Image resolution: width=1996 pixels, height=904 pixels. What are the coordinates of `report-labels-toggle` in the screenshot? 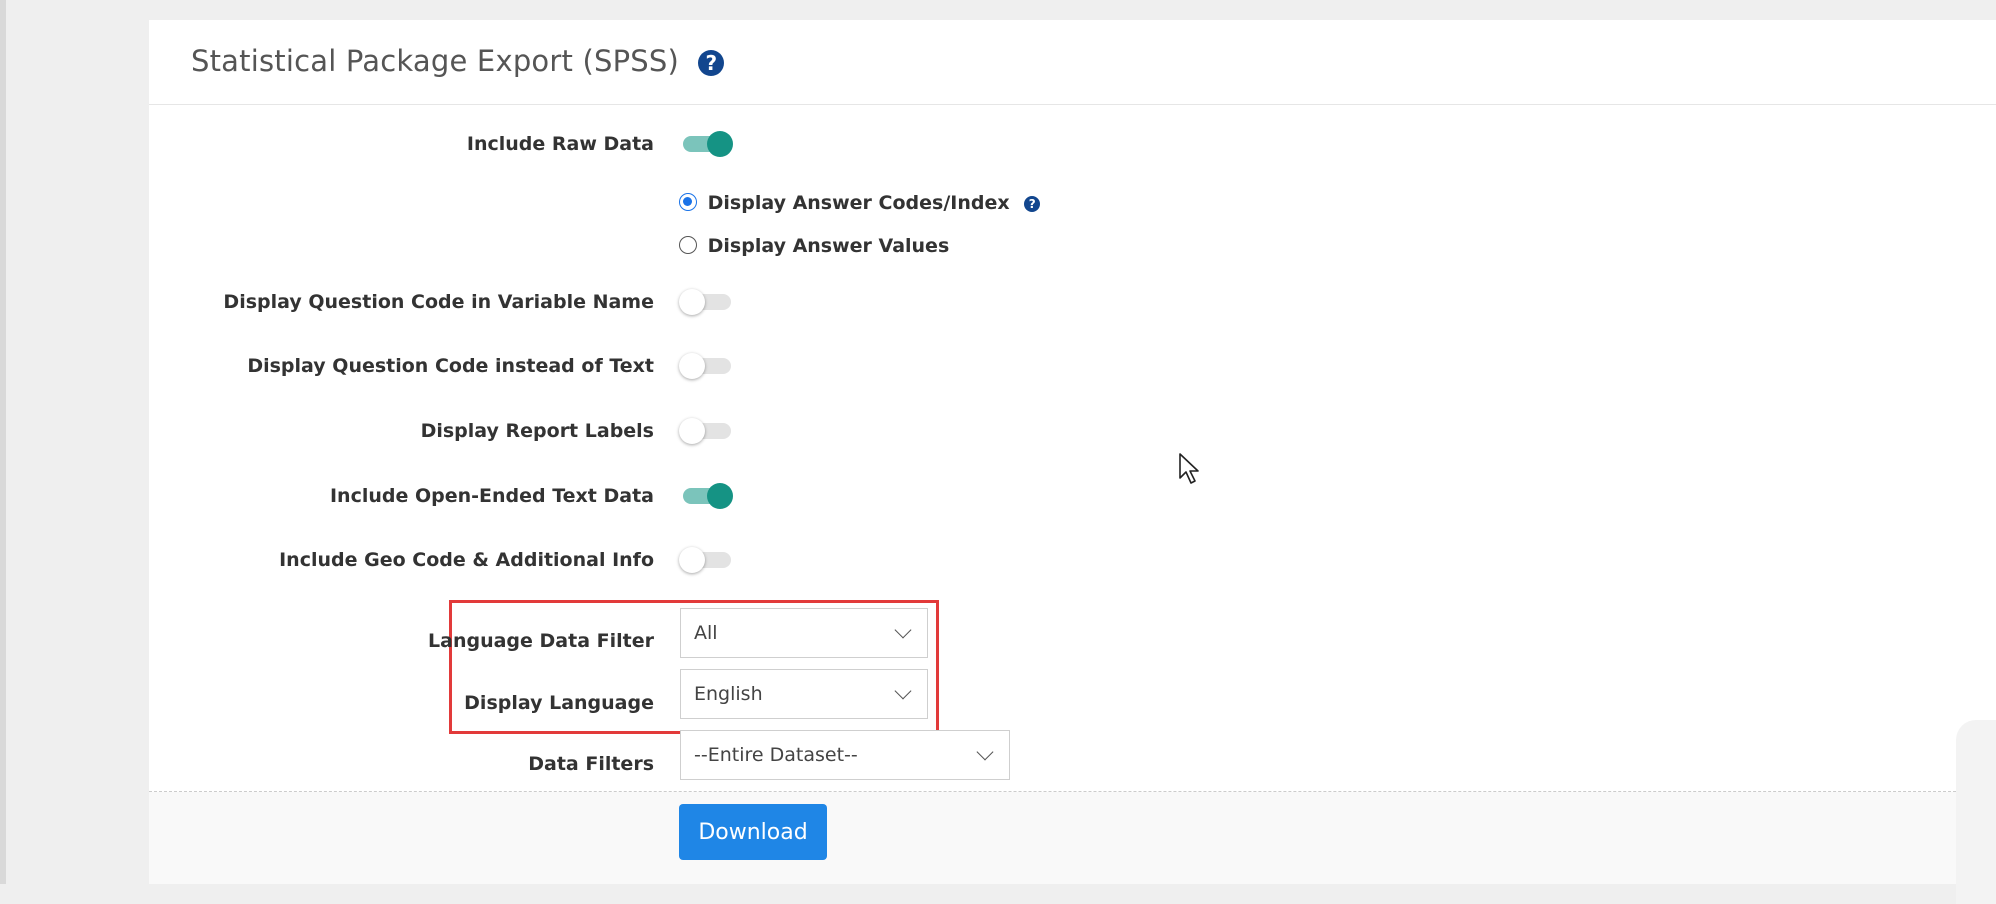 It's located at (706, 431).